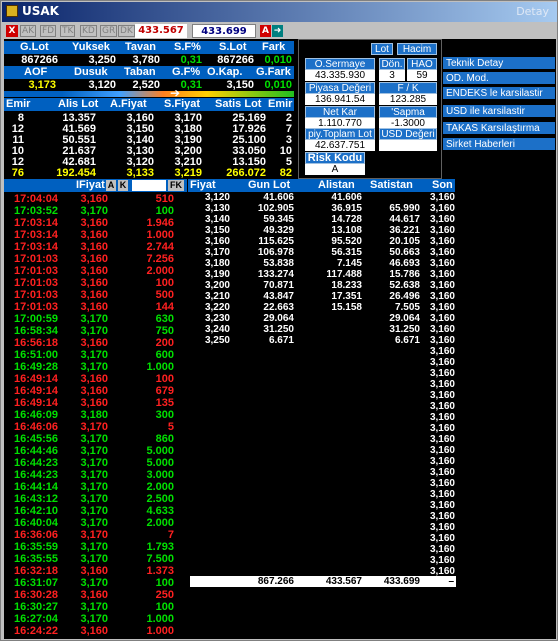  Describe the element at coordinates (96, 499) in the screenshot. I see `trade-row: 16:43:12 3,170 2.500` at that location.